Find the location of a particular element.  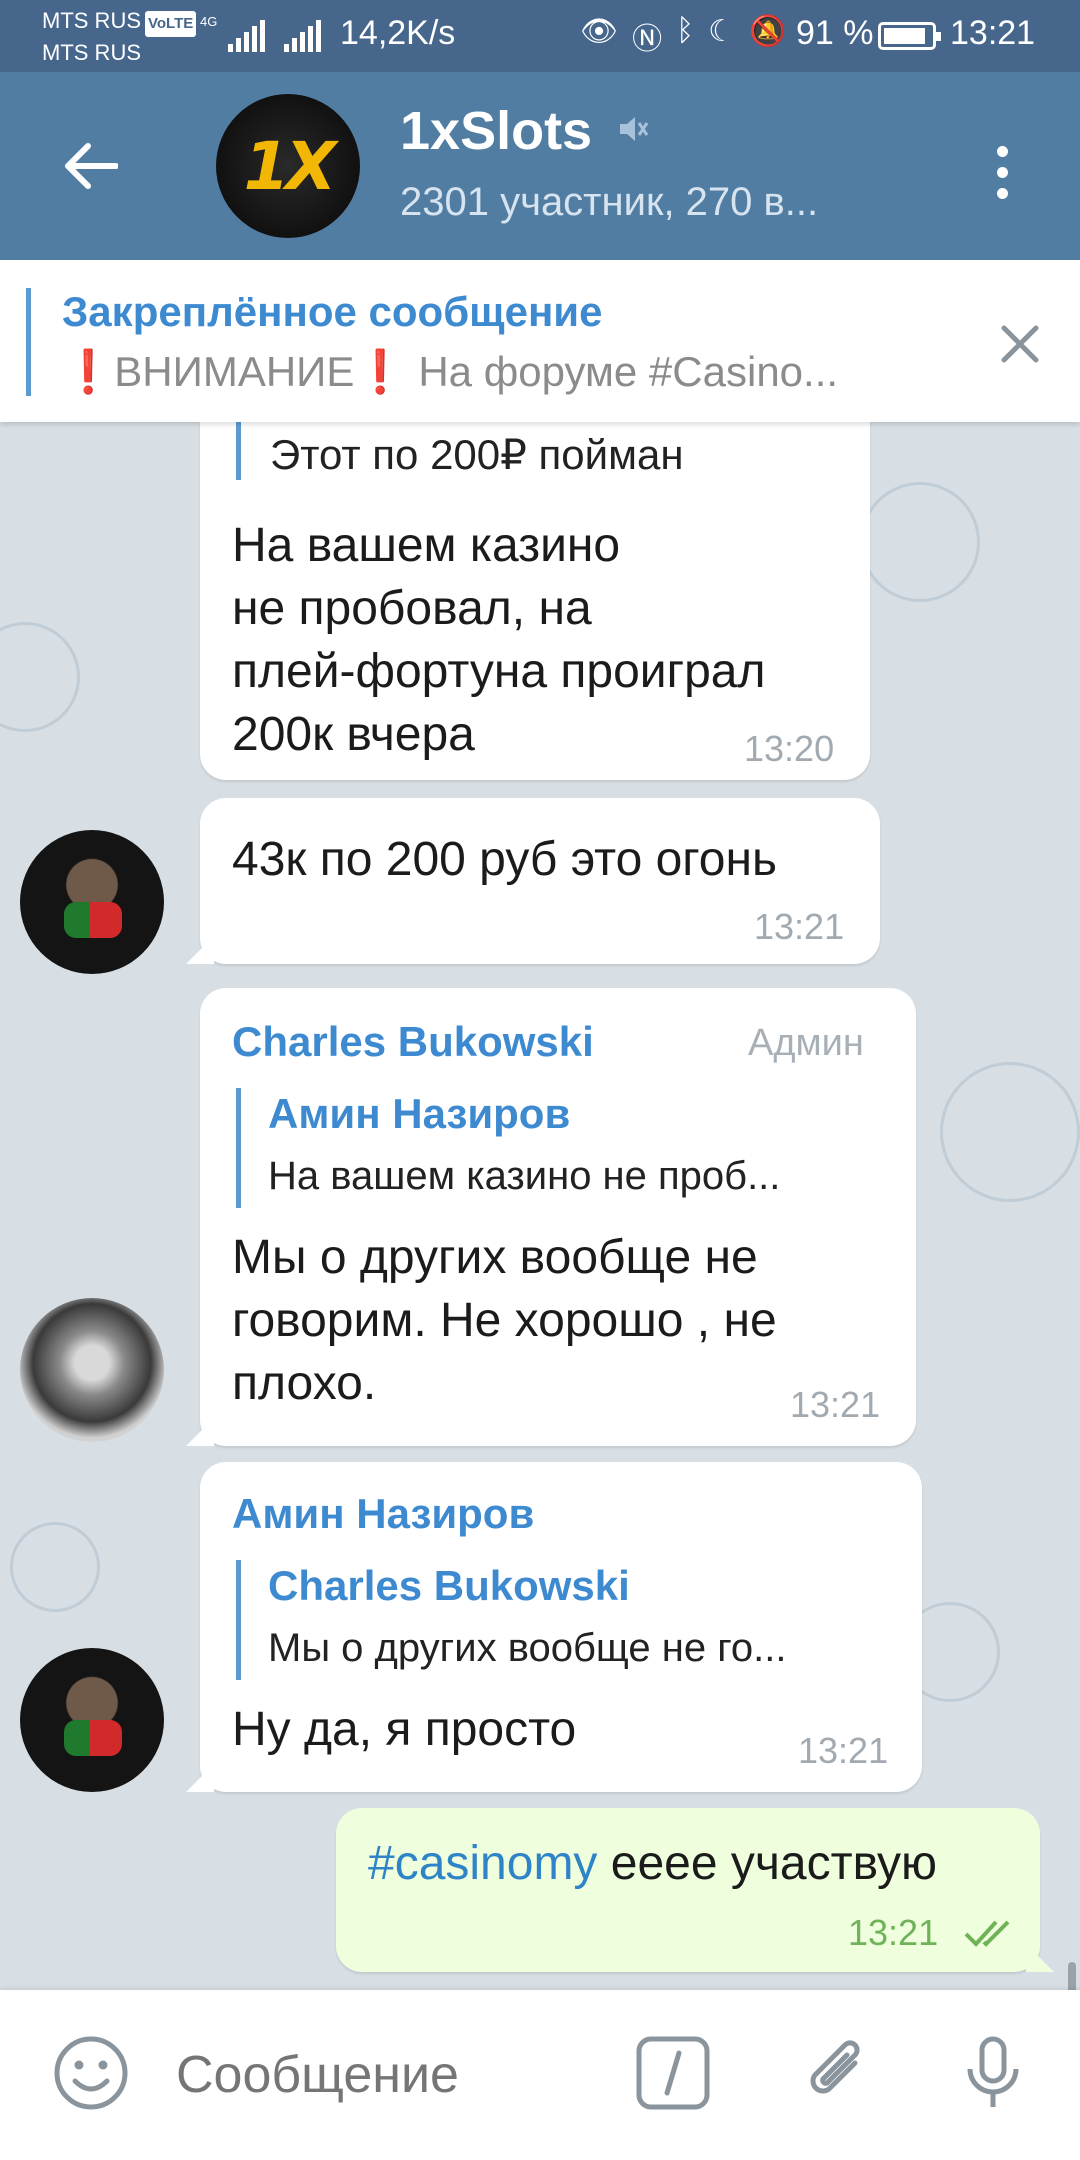

battery-icon is located at coordinates (909, 36).